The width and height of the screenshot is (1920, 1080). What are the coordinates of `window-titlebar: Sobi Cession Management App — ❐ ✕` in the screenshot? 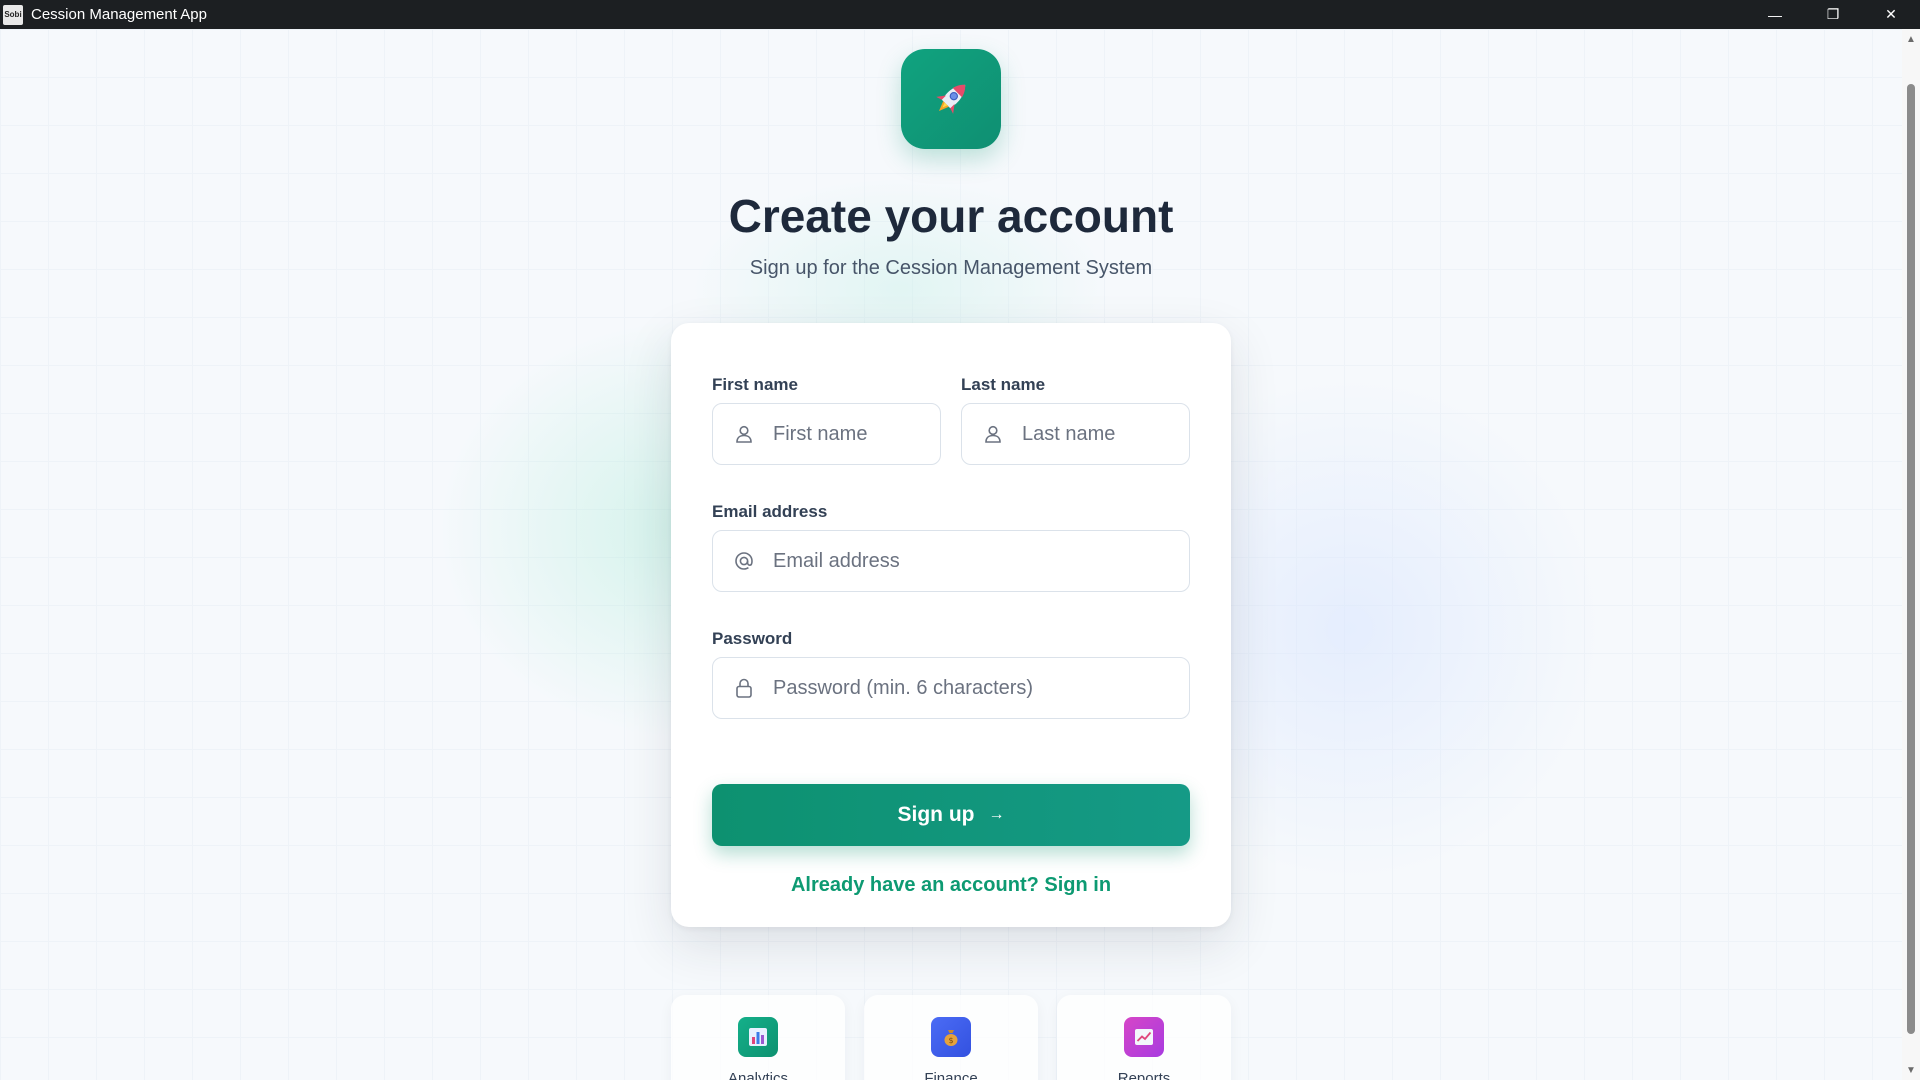 It's located at (960, 14).